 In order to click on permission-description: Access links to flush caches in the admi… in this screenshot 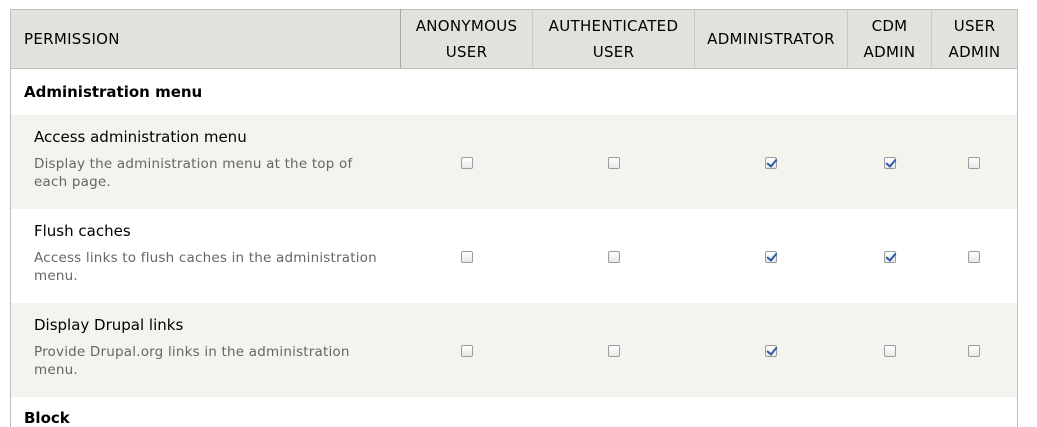, I will do `click(205, 267)`.